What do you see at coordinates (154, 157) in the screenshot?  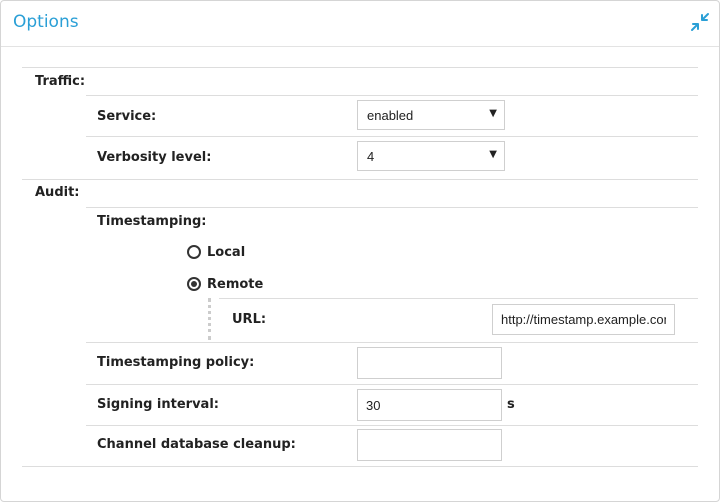 I see `verbosity-label: Verbosity level:` at bounding box center [154, 157].